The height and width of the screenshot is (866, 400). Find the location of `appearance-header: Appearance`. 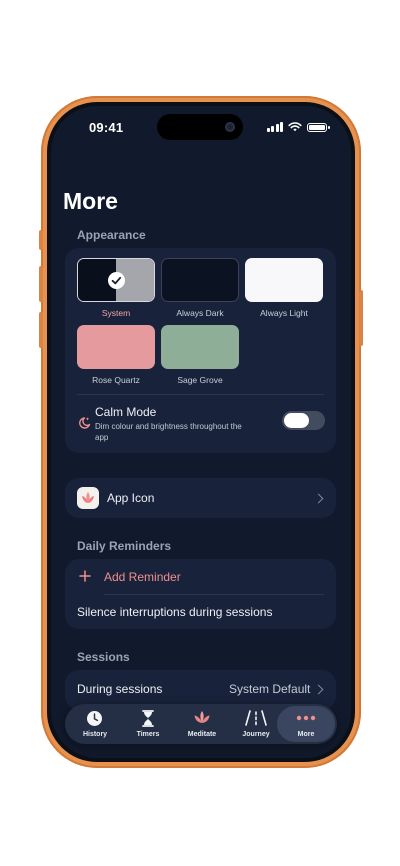

appearance-header: Appearance is located at coordinates (111, 235).